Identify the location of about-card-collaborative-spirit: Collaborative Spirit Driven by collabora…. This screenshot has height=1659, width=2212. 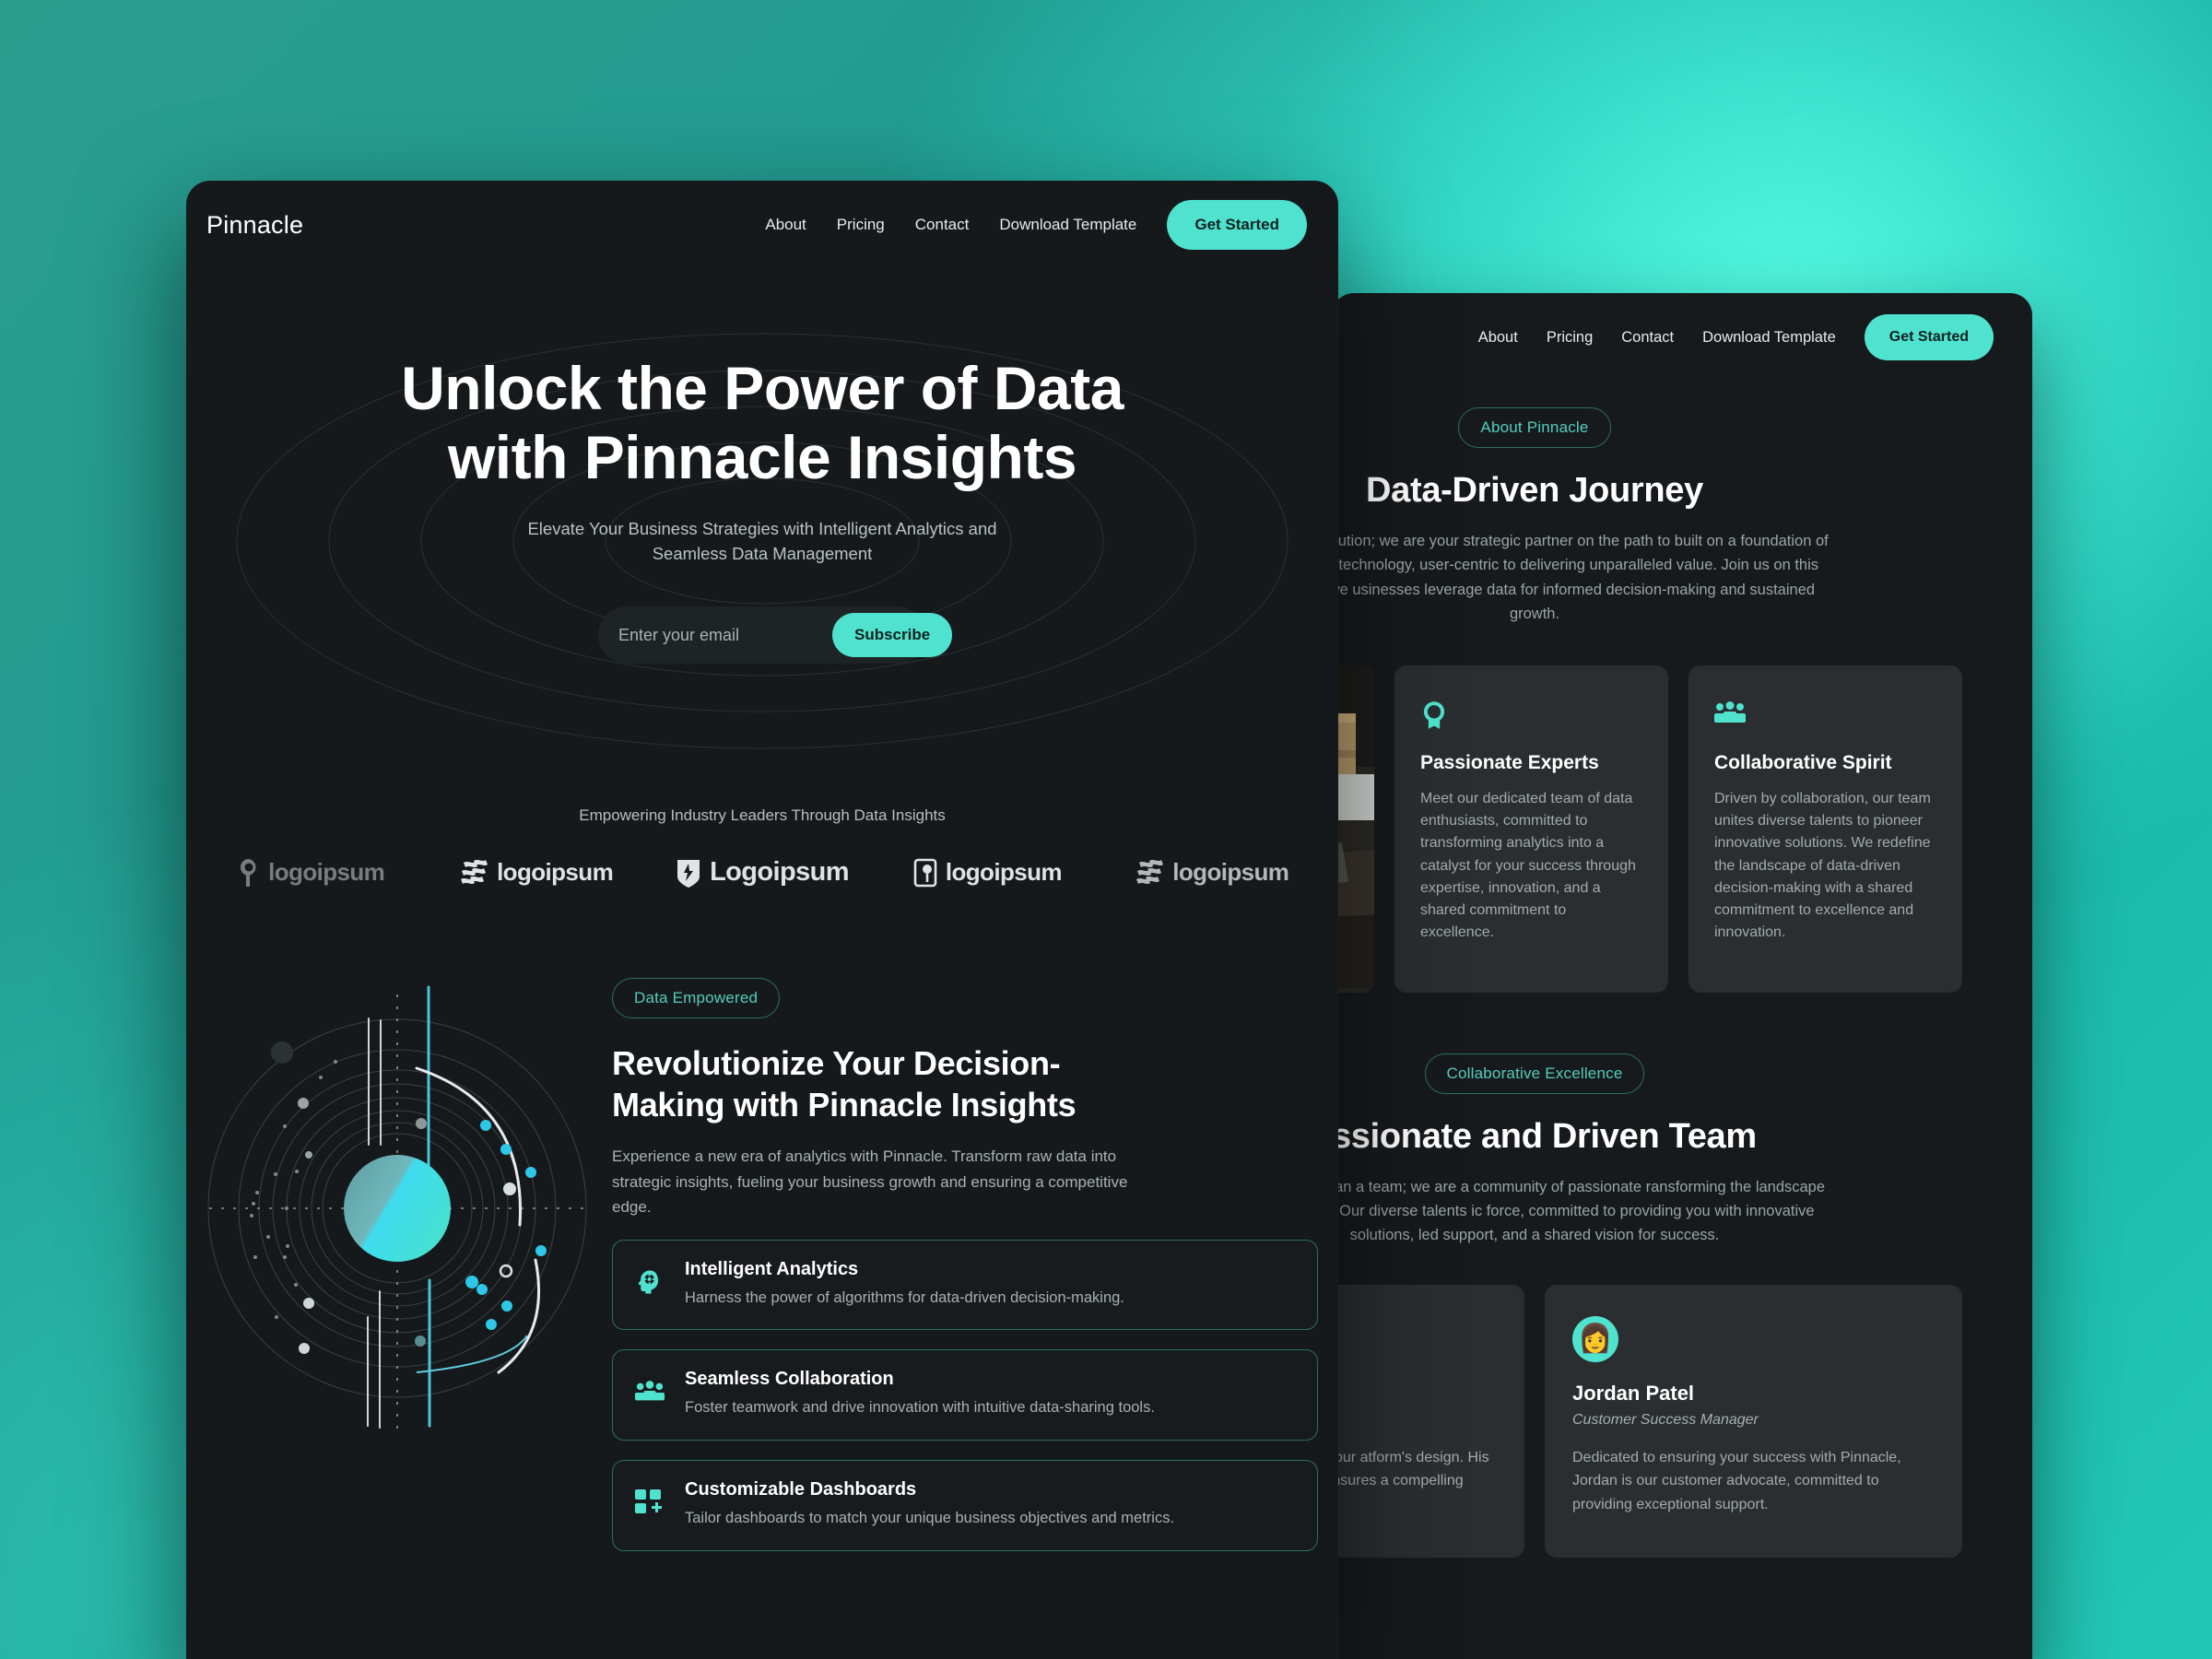
(1825, 829).